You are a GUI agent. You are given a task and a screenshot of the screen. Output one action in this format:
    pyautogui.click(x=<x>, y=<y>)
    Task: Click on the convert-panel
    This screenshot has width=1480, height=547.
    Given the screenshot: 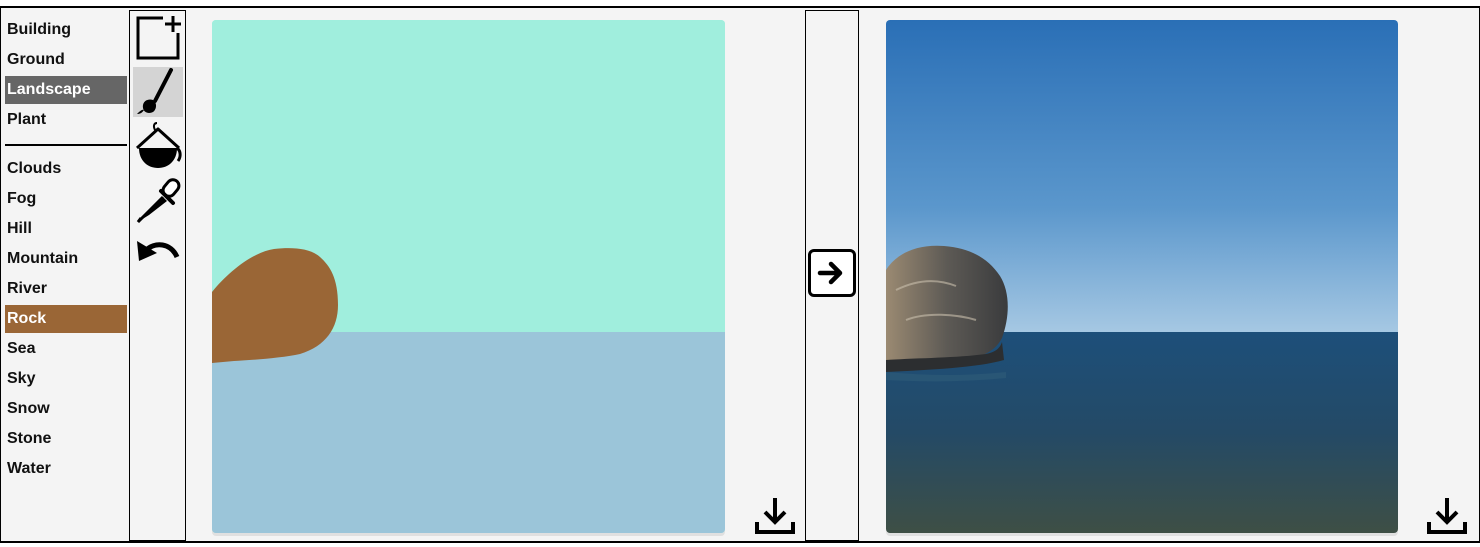 What is the action you would take?
    pyautogui.click(x=832, y=275)
    